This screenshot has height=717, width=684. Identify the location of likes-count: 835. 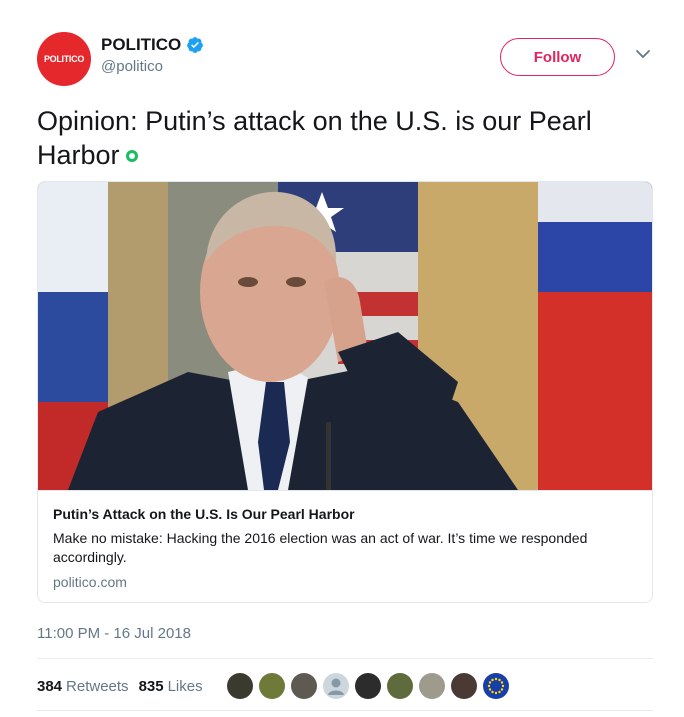
(151, 686).